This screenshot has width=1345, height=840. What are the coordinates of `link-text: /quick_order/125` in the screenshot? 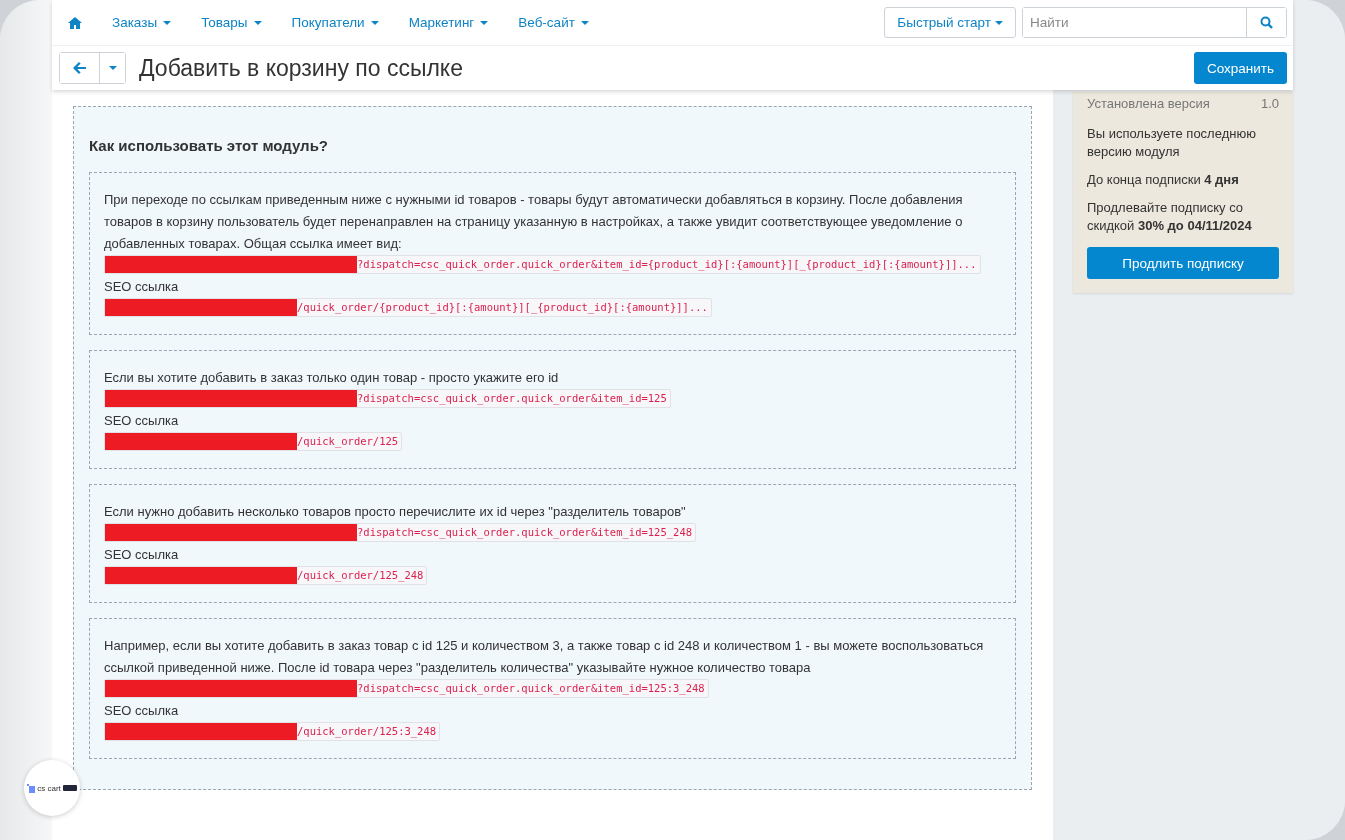 It's located at (348, 442).